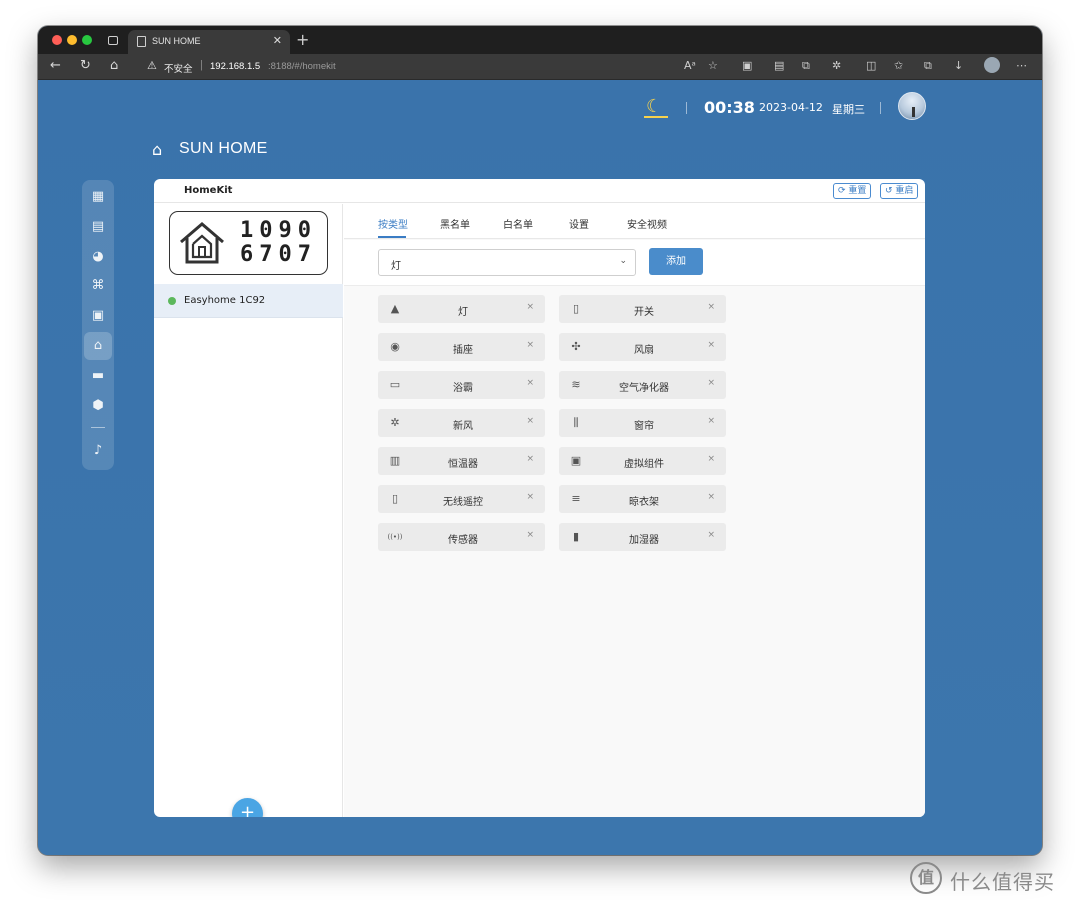 The height and width of the screenshot is (905, 1080). What do you see at coordinates (72, 40) in the screenshot?
I see `minimize-window-button` at bounding box center [72, 40].